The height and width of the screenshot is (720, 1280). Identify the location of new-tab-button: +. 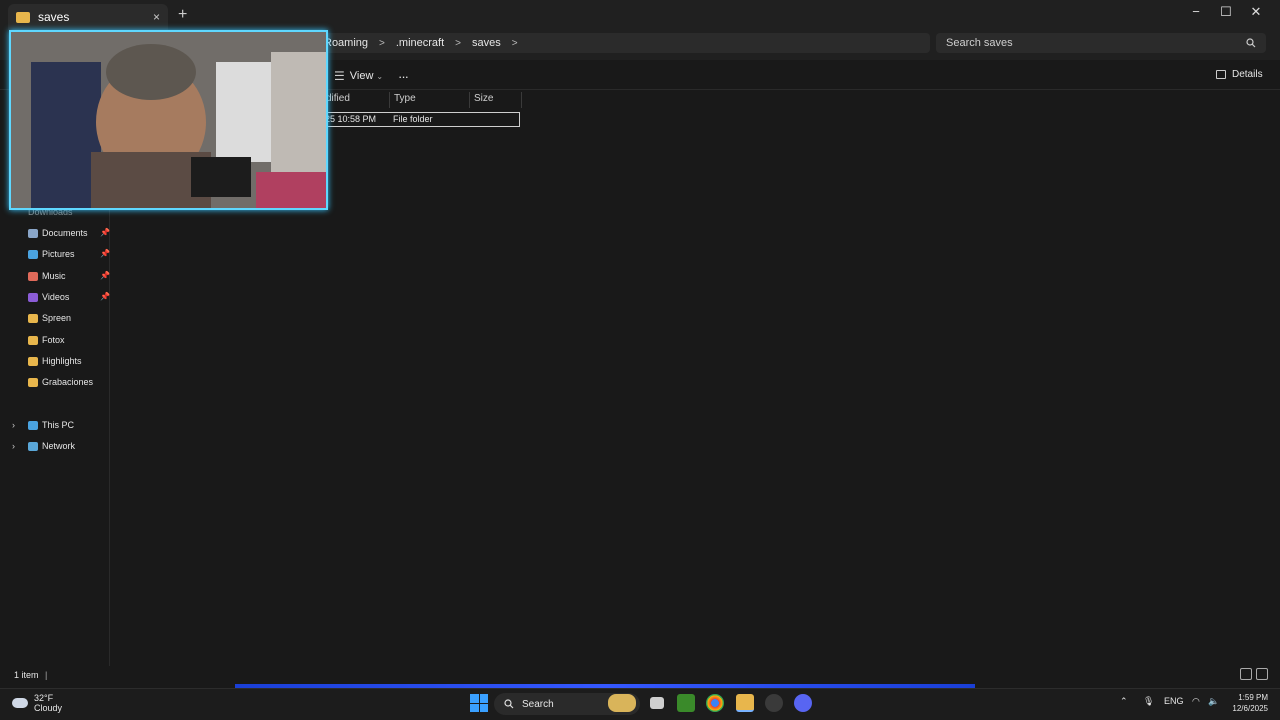
(182, 15).